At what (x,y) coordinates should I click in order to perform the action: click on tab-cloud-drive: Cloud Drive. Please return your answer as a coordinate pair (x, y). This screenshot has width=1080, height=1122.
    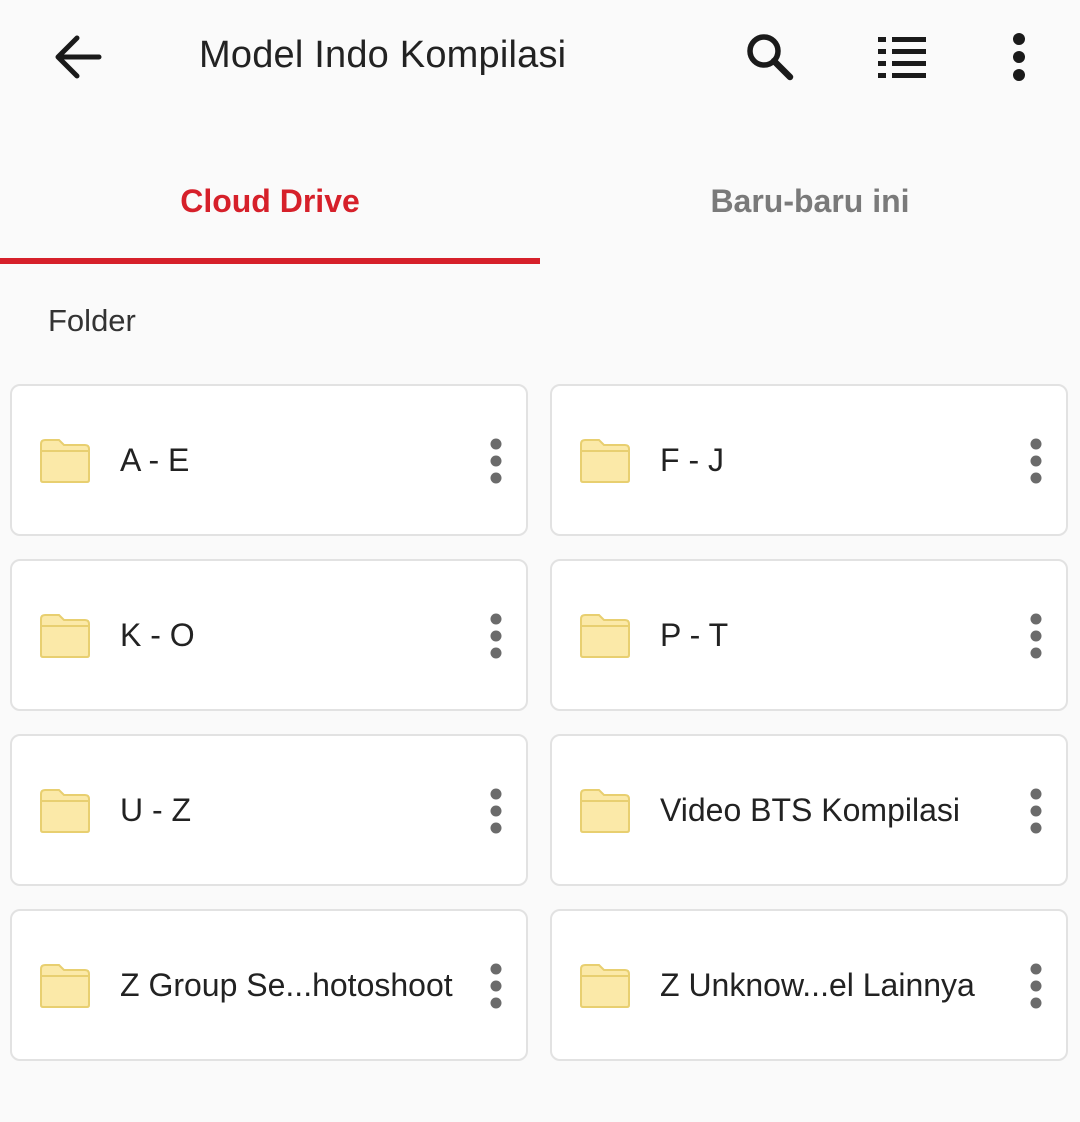
    Looking at the image, I should click on (270, 206).